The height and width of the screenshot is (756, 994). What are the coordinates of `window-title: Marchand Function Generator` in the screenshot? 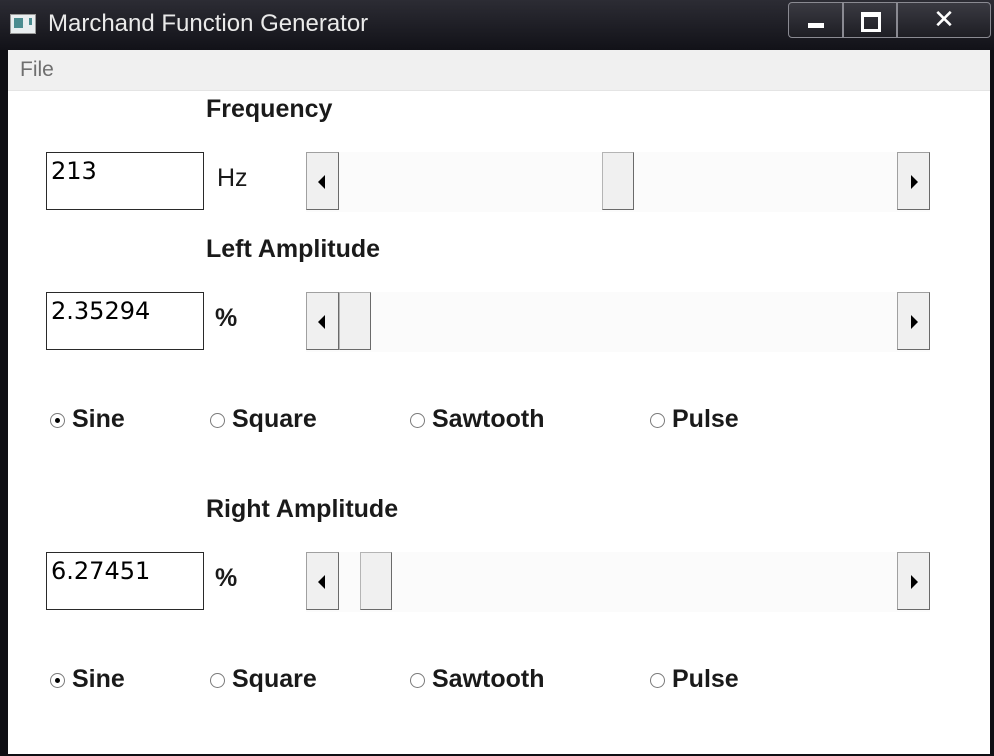 It's located at (208, 23).